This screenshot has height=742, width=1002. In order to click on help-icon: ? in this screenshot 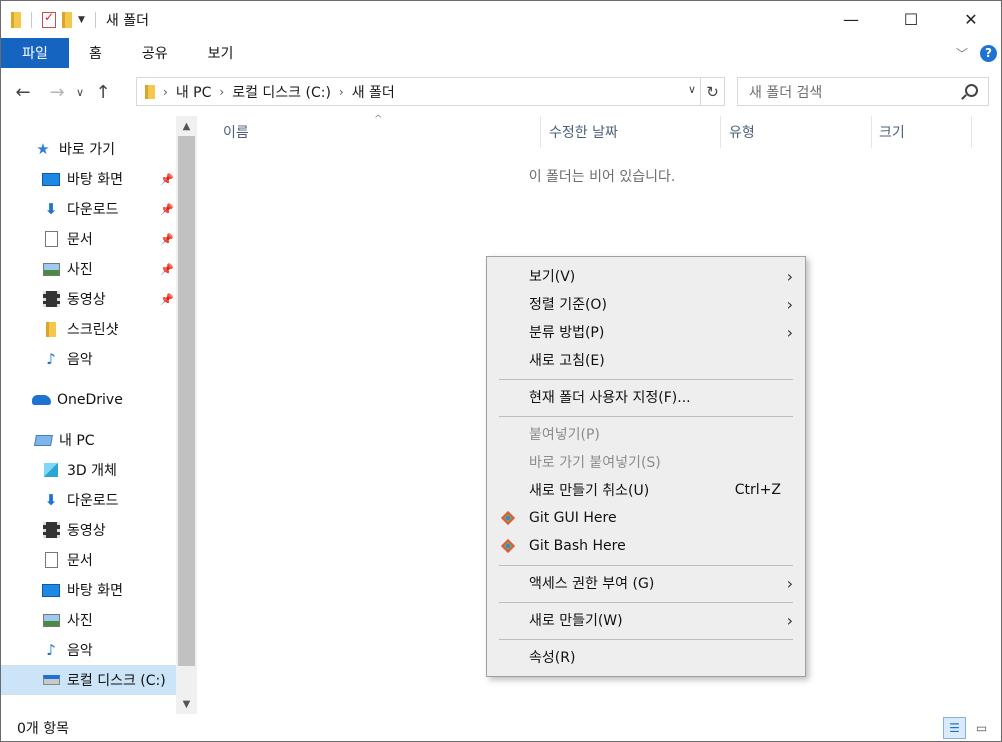, I will do `click(988, 53)`.